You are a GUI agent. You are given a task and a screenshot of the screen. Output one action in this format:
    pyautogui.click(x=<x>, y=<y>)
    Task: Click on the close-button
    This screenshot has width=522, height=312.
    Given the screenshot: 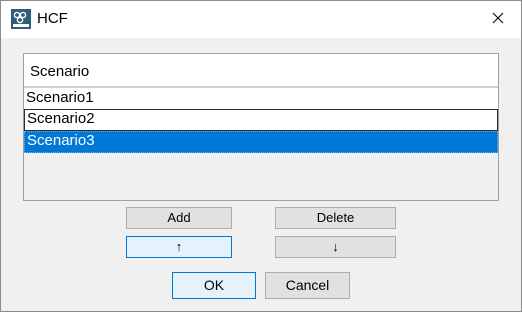 What is the action you would take?
    pyautogui.click(x=498, y=19)
    